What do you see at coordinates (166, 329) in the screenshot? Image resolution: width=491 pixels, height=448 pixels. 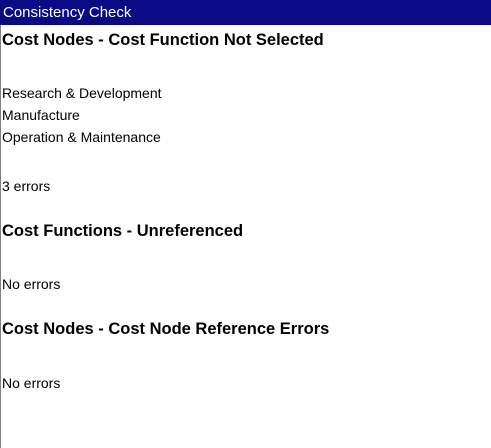 I see `section-heading-cost-node-reference-errors: Cost Nodes - Cost Node Reference Errors` at bounding box center [166, 329].